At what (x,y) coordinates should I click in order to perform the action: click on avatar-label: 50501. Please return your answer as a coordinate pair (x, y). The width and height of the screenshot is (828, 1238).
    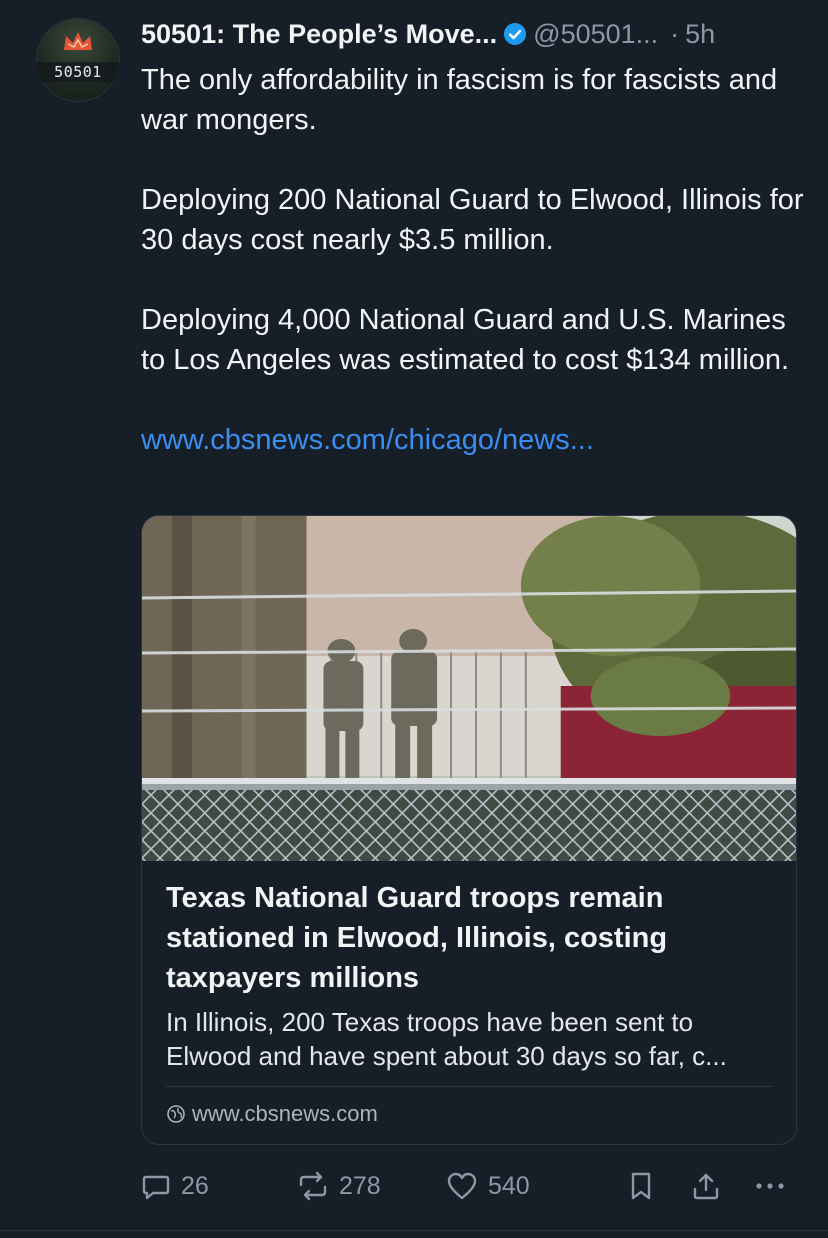
    Looking at the image, I should click on (78, 72).